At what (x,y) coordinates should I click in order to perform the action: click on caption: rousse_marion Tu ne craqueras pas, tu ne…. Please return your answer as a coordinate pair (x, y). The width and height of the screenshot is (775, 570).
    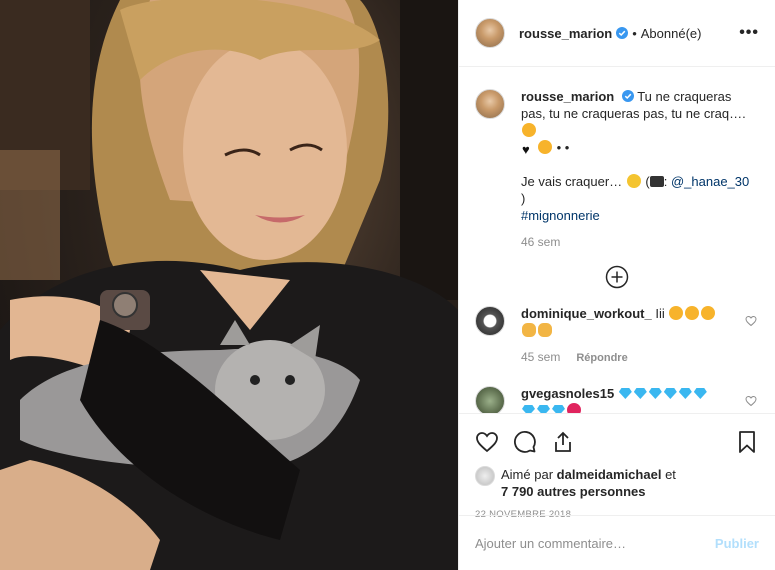
    Looking at the image, I should click on (617, 169).